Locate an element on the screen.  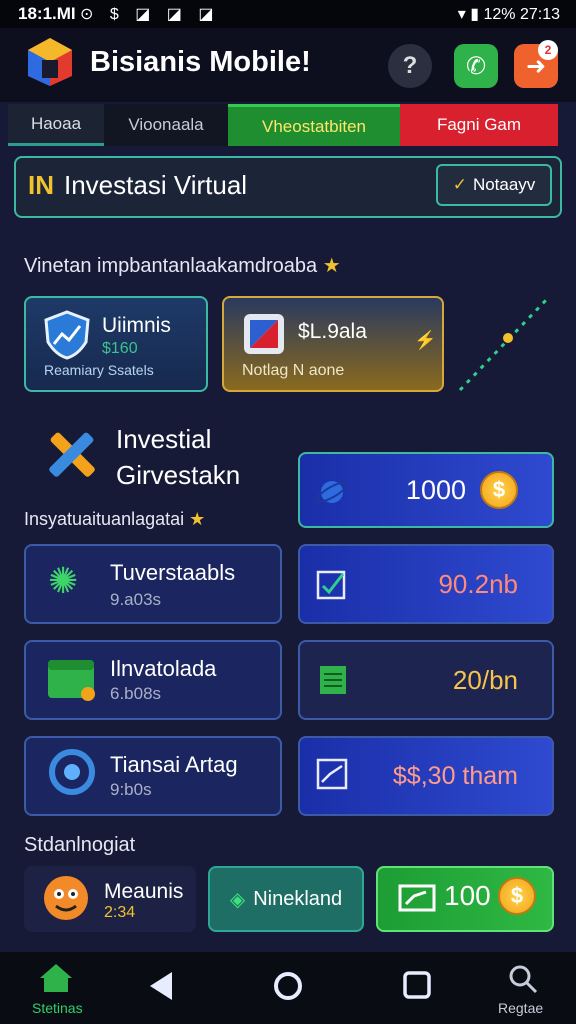
bottom-card-2: ◈ Ninekland is located at coordinates (286, 899).